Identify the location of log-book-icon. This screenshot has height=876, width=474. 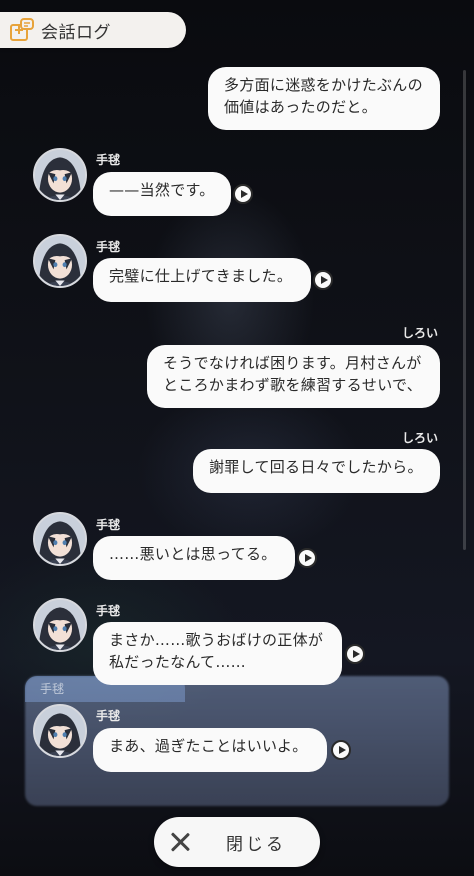
(22, 29).